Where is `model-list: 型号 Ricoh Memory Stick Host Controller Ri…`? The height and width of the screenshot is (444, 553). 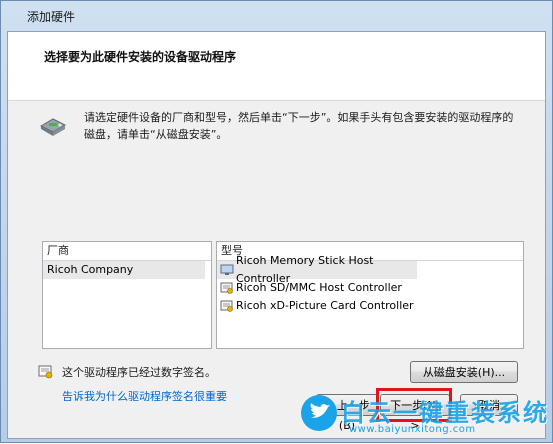 model-list: 型号 Ricoh Memory Stick Host Controller Ri… is located at coordinates (370, 295).